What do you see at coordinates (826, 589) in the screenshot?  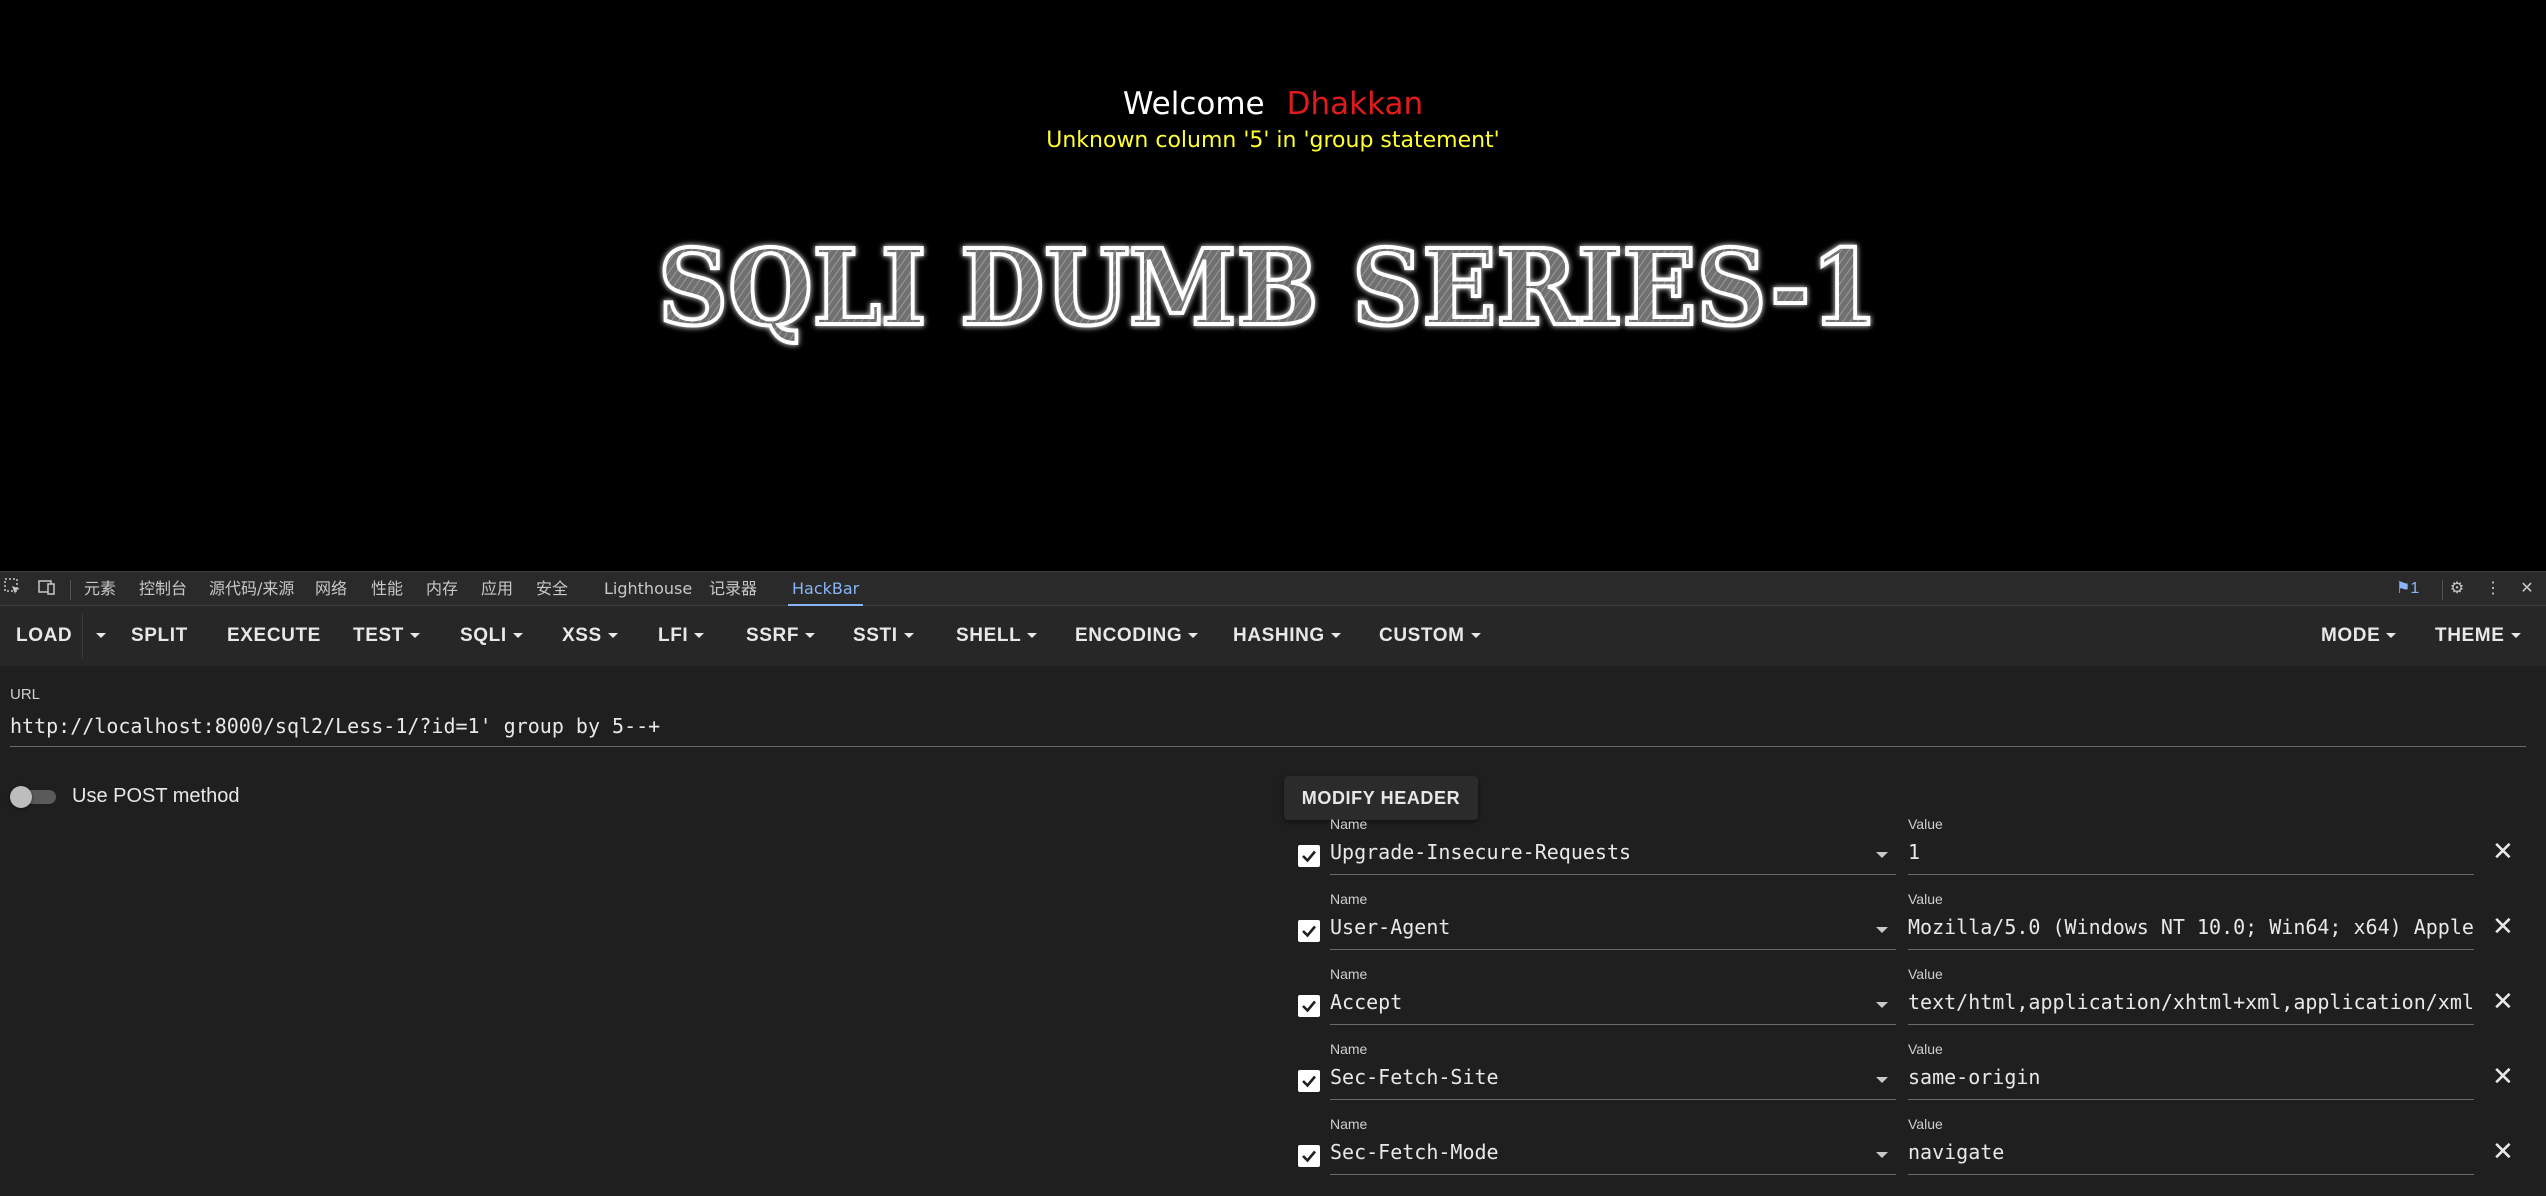 I see `tab-hackbar: HackBar` at bounding box center [826, 589].